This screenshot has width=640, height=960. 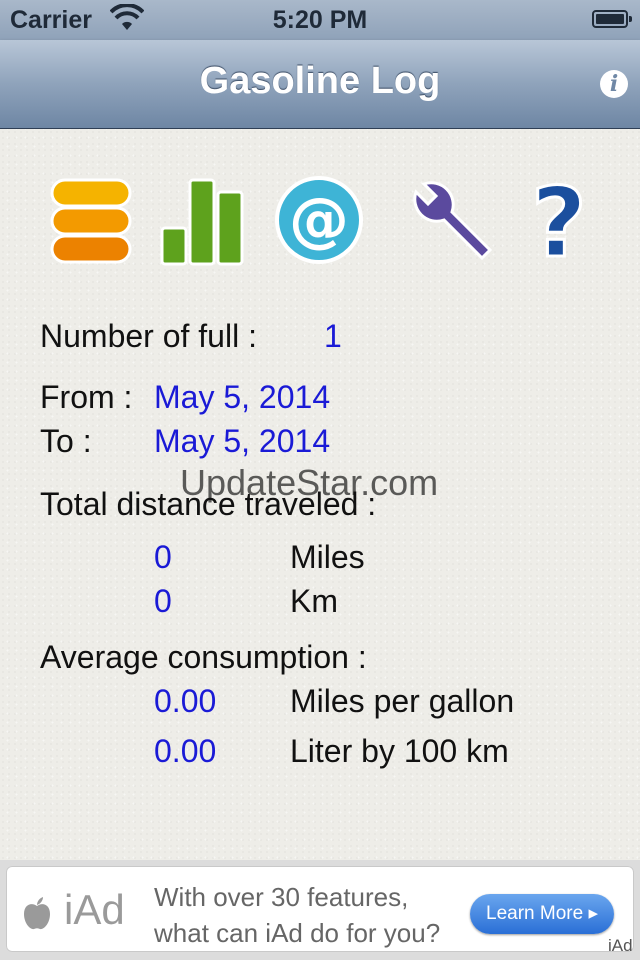 I want to click on number-of-full-value: 1, so click(x=333, y=336).